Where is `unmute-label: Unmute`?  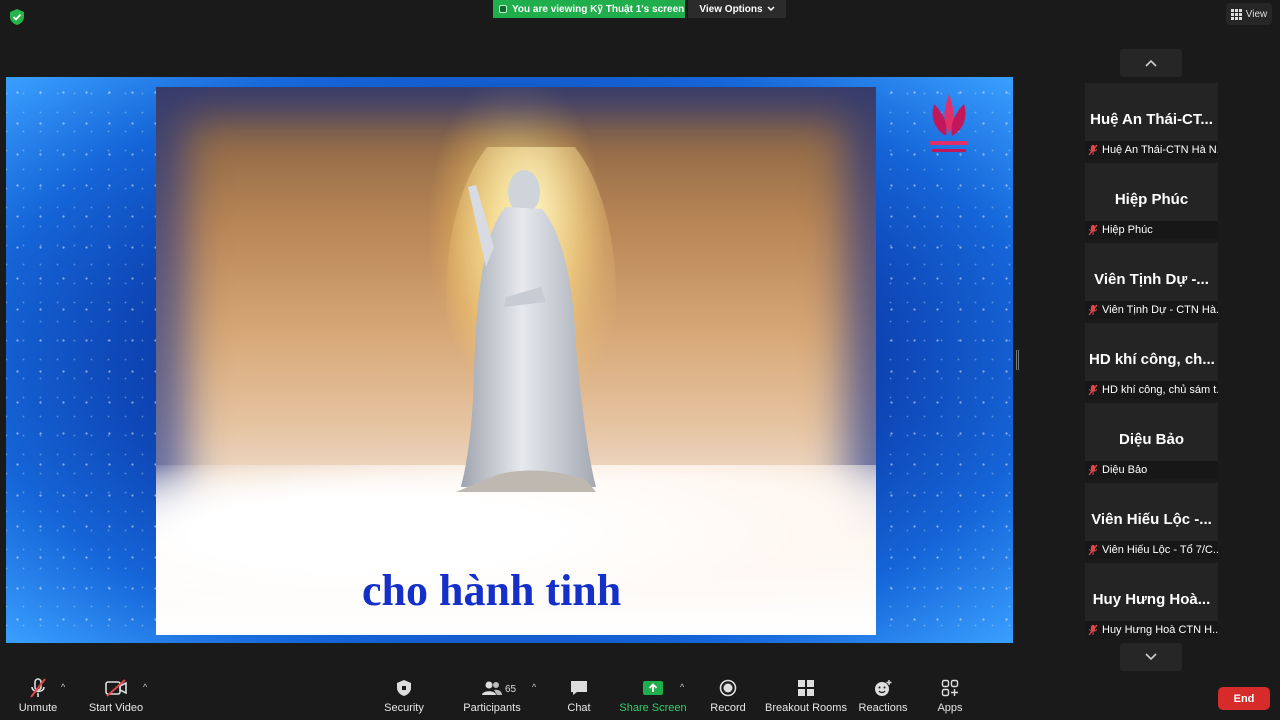 unmute-label: Unmute is located at coordinates (38, 708).